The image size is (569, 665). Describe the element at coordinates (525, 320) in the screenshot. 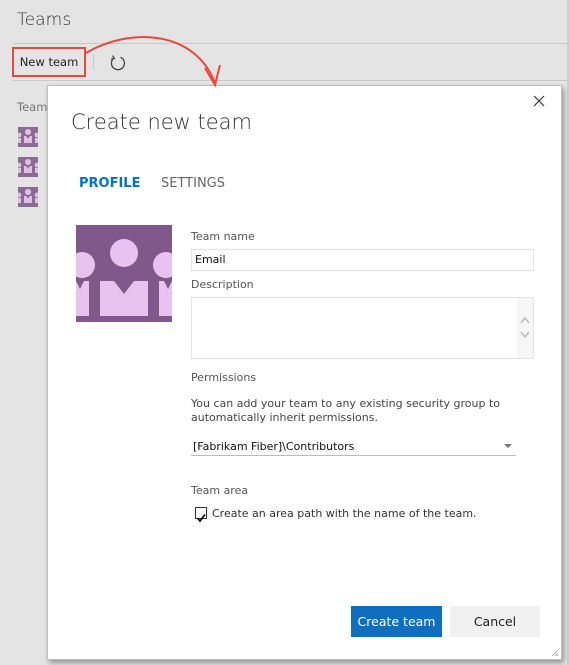

I see `scroll-up-icon` at that location.